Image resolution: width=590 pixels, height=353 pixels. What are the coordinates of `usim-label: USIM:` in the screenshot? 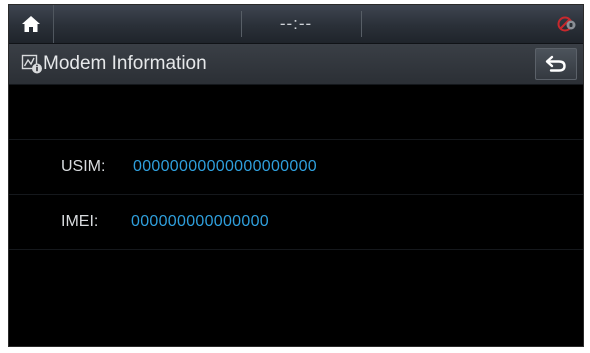 It's located at (83, 166).